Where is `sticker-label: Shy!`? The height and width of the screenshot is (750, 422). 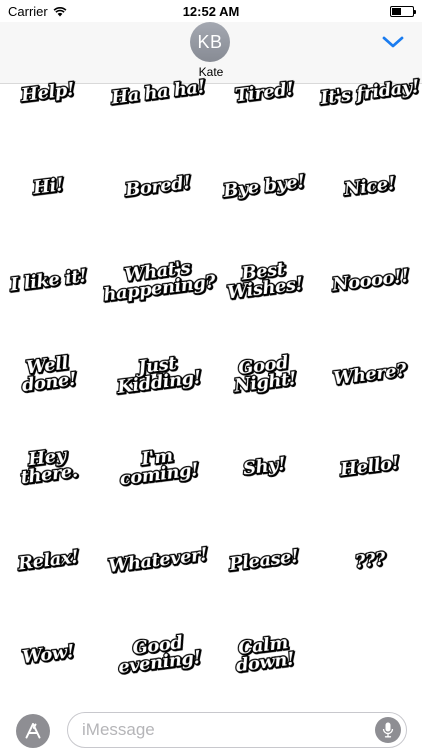 sticker-label: Shy! is located at coordinates (263, 466).